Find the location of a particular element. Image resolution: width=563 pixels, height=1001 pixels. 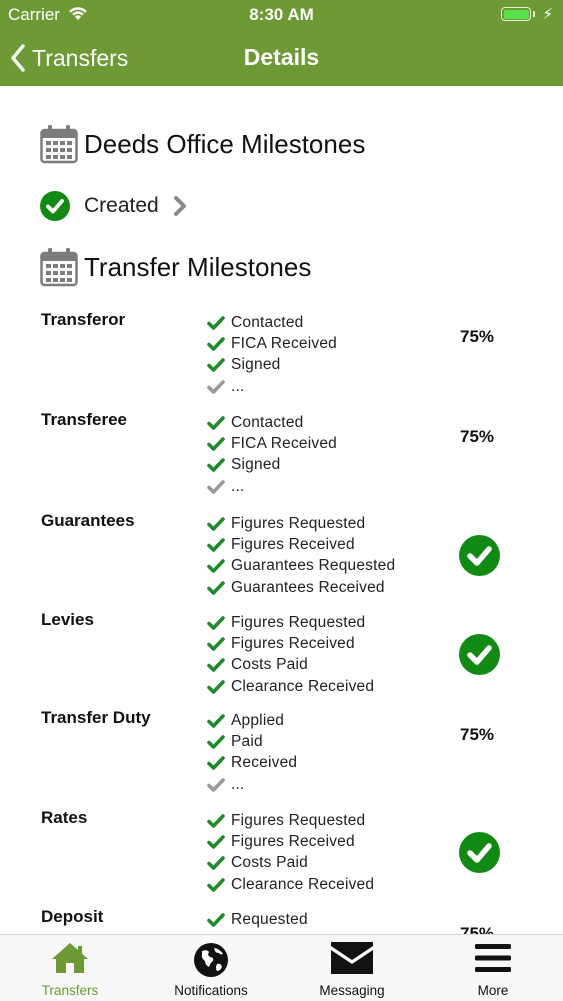

milestone-item: Received is located at coordinates (252, 763).